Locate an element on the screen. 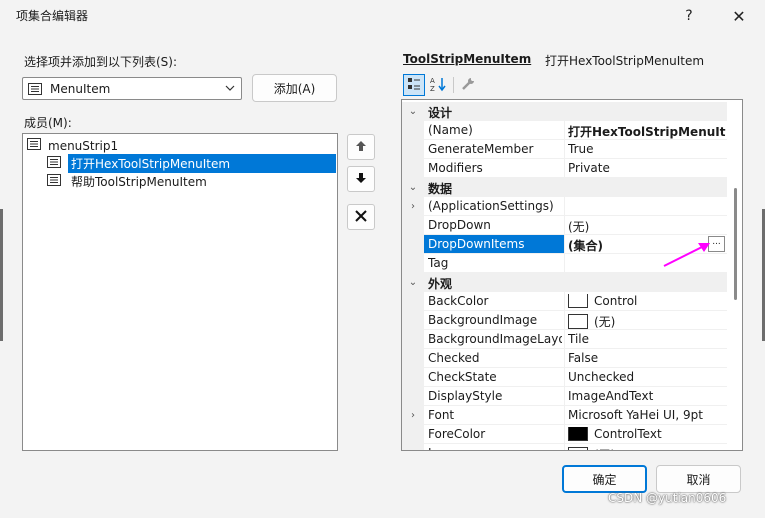 This screenshot has width=765, height=518. property-row: GenerateMember True is located at coordinates (564, 149).